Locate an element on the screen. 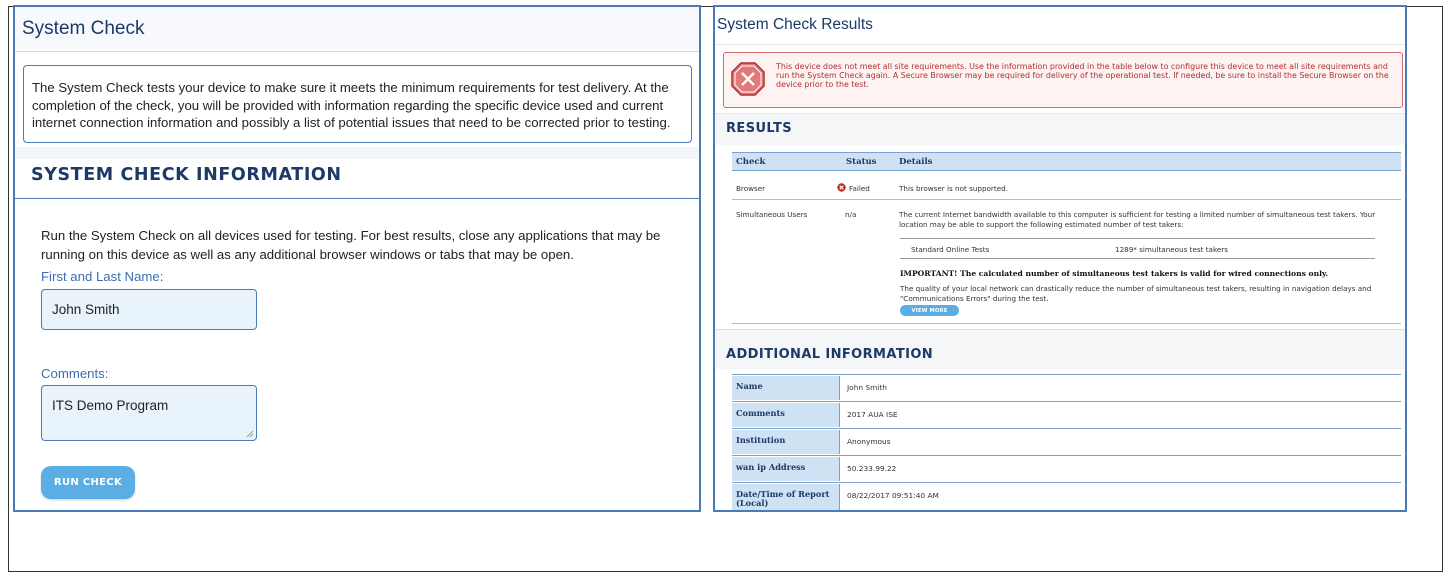 This screenshot has height=577, width=1447. comments-value: ITS Demo Program is located at coordinates (110, 405).